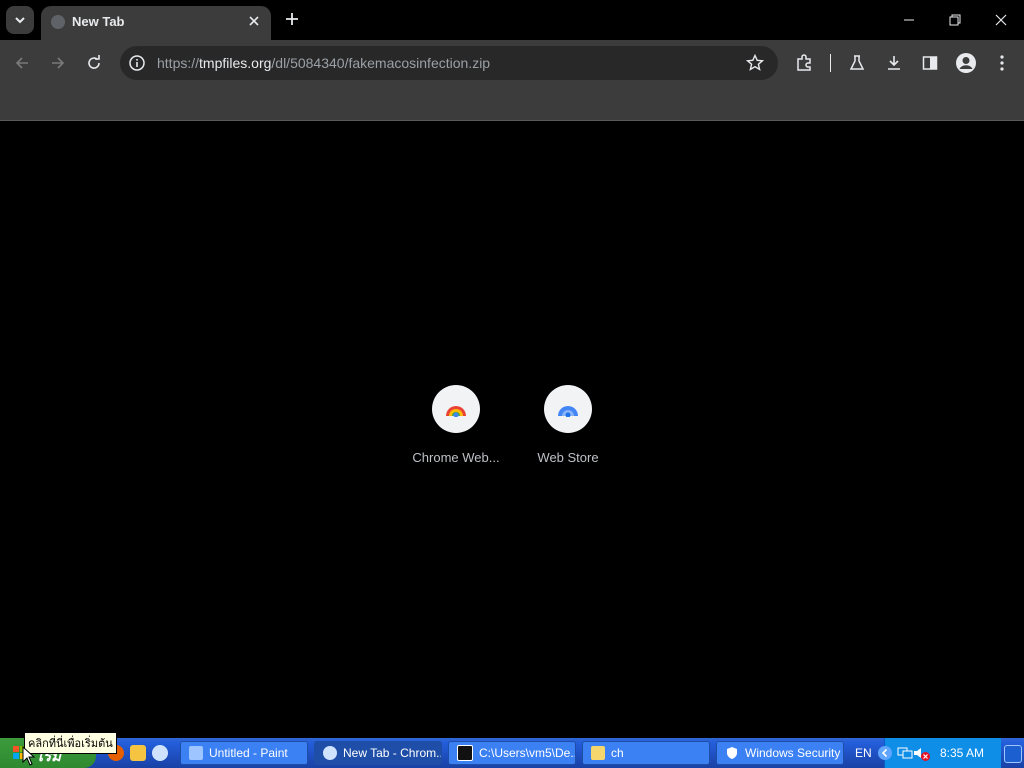  I want to click on url-path: /dl/5084340/fakemacosinfection.zip, so click(381, 63).